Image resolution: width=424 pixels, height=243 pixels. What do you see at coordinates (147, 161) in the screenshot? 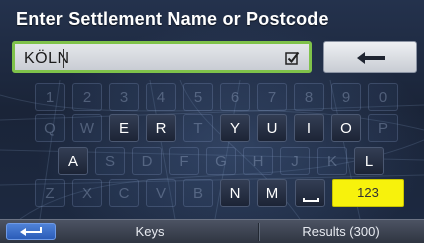
I see `key-d: D` at bounding box center [147, 161].